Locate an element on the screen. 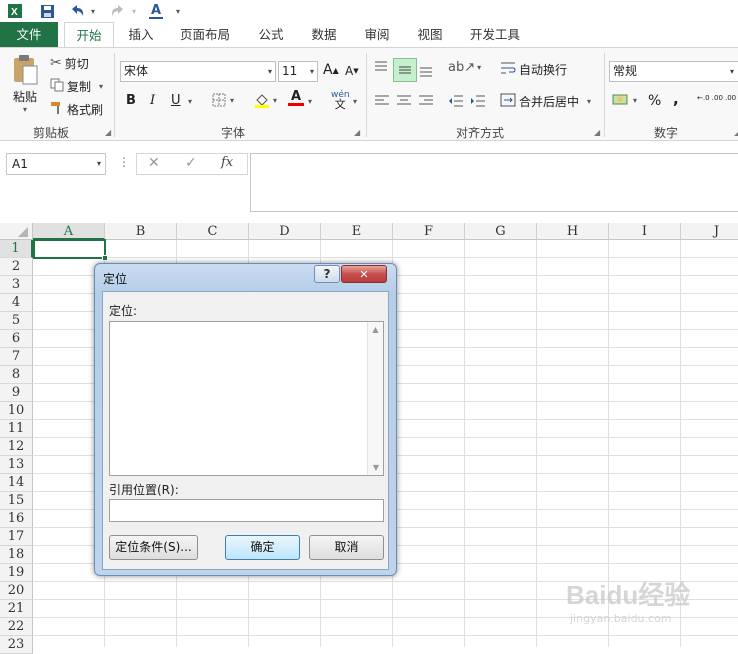 Image resolution: width=738 pixels, height=654 pixels. font-color-dropdown-icon: ▾ is located at coordinates (310, 101).